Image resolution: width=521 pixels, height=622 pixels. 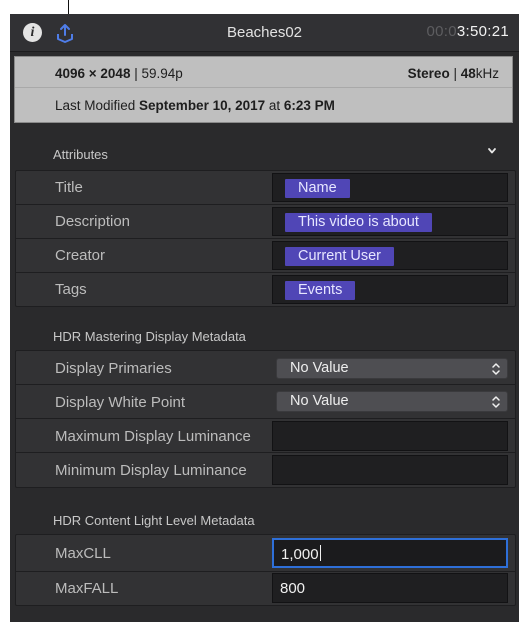 What do you see at coordinates (265, 436) in the screenshot?
I see `hdr-row-max-luminance: Maximum Display Luminance` at bounding box center [265, 436].